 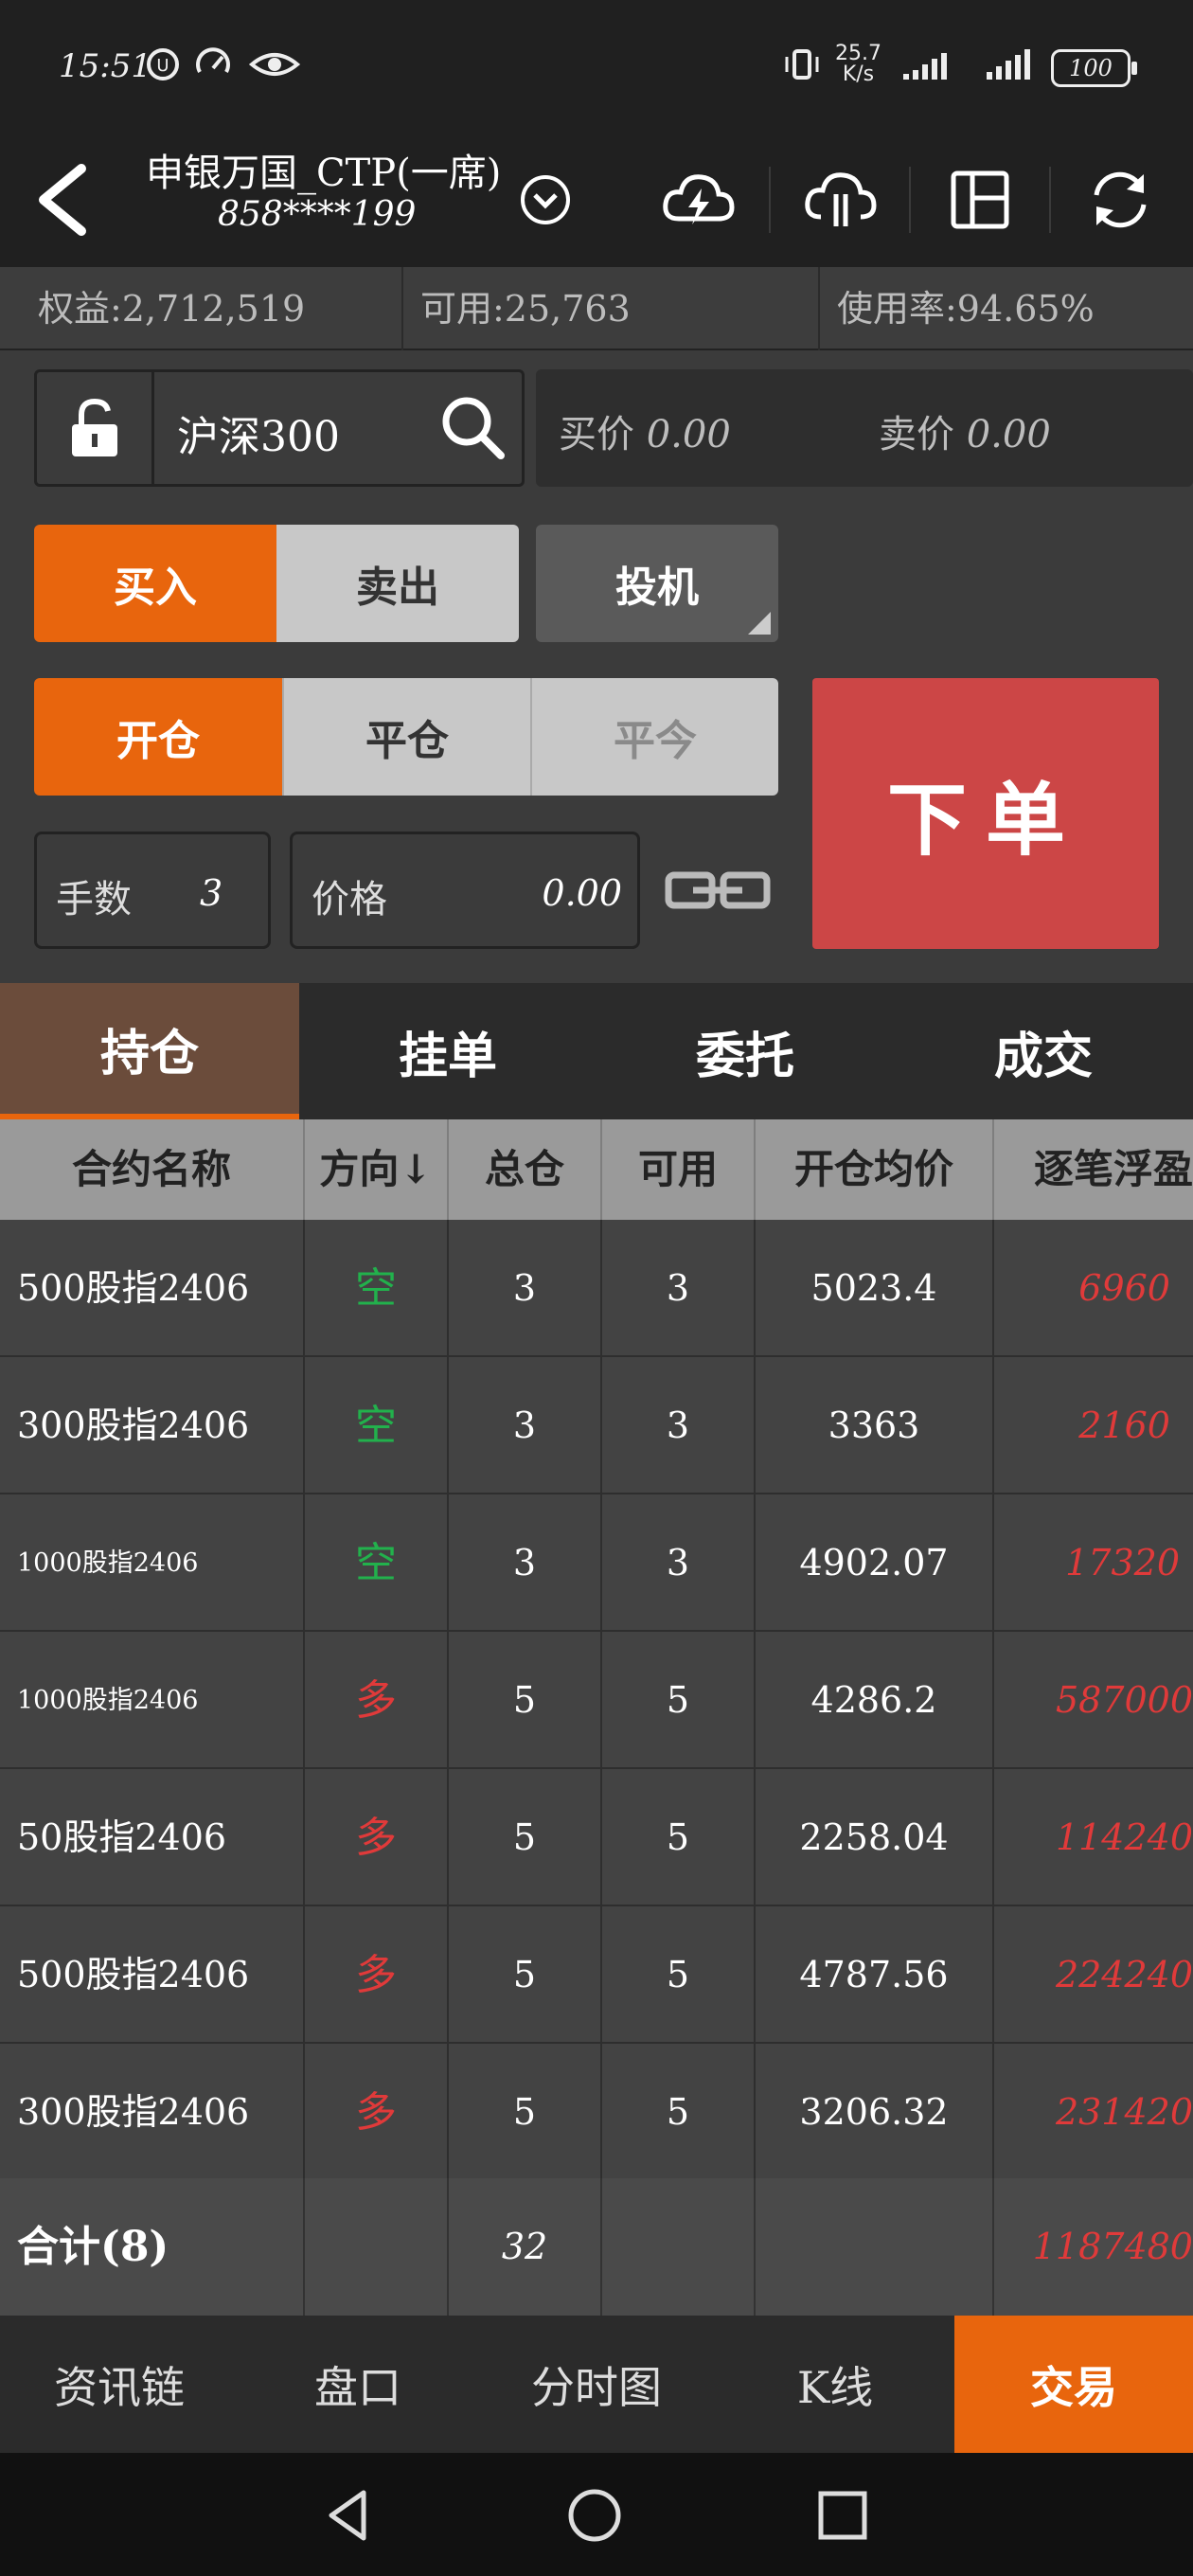 I want to click on col-floating-pnl: 逐笔浮盈, so click(x=1093, y=1169).